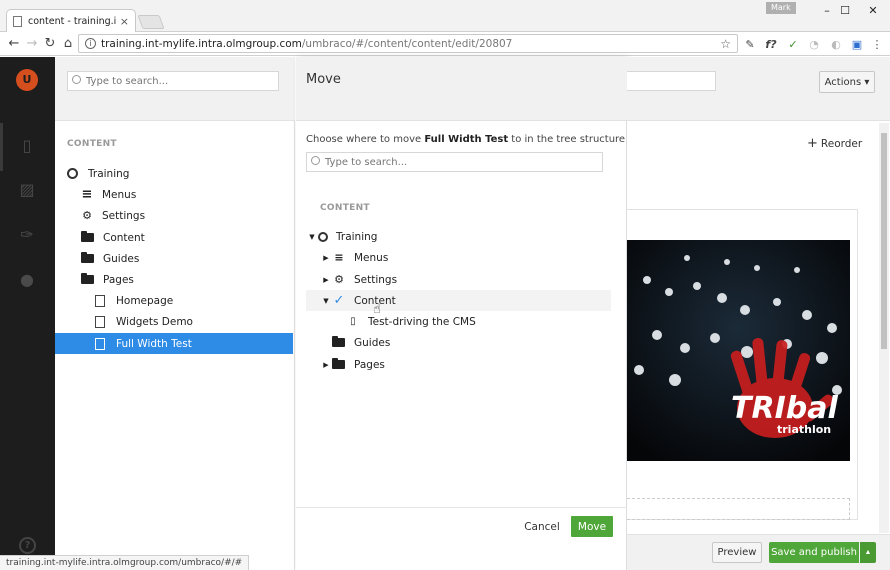 This screenshot has width=890, height=570. I want to click on tree-item-label: Menus, so click(119, 194).